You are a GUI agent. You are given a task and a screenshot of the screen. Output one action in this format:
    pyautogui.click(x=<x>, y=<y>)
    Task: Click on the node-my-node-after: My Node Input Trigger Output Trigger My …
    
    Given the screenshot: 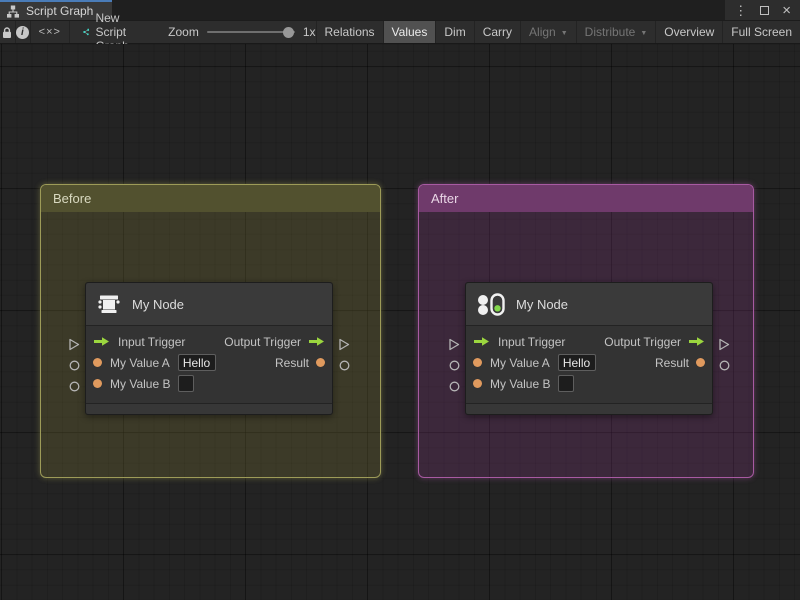 What is the action you would take?
    pyautogui.click(x=589, y=348)
    